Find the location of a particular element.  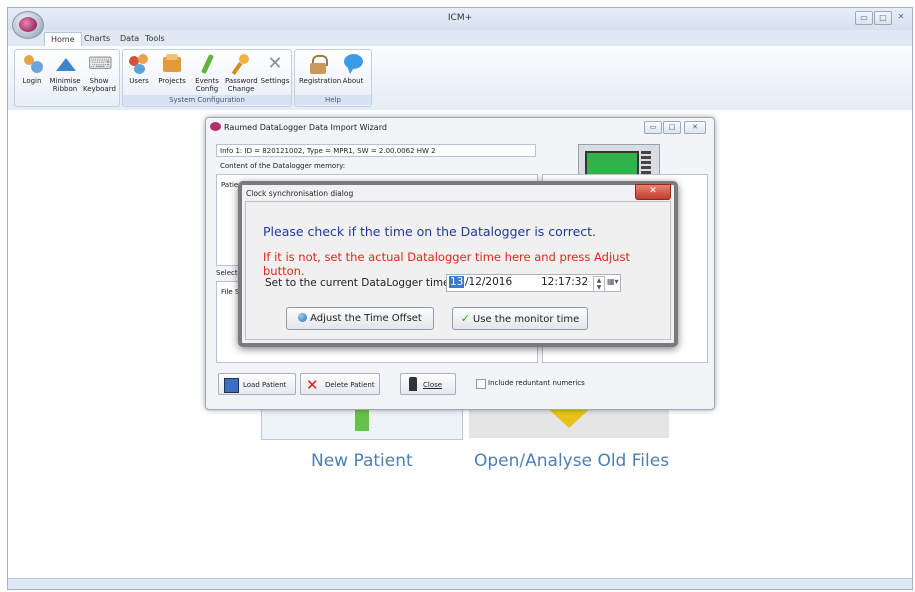

show-keyboard-button: ⌨ Show Keyboard is located at coordinates (99, 73).